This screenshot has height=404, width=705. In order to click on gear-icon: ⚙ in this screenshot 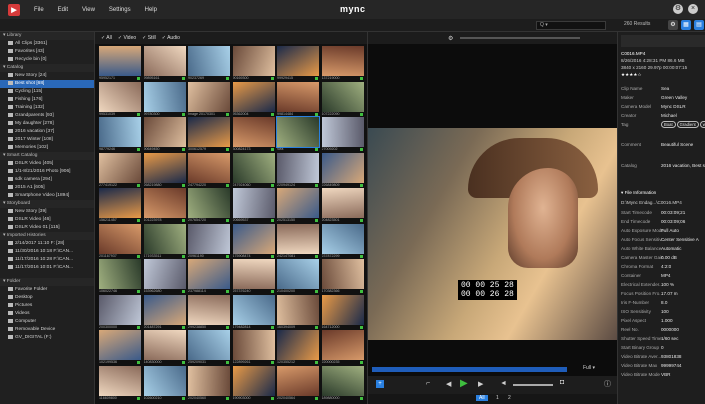, I will do `click(673, 25)`.